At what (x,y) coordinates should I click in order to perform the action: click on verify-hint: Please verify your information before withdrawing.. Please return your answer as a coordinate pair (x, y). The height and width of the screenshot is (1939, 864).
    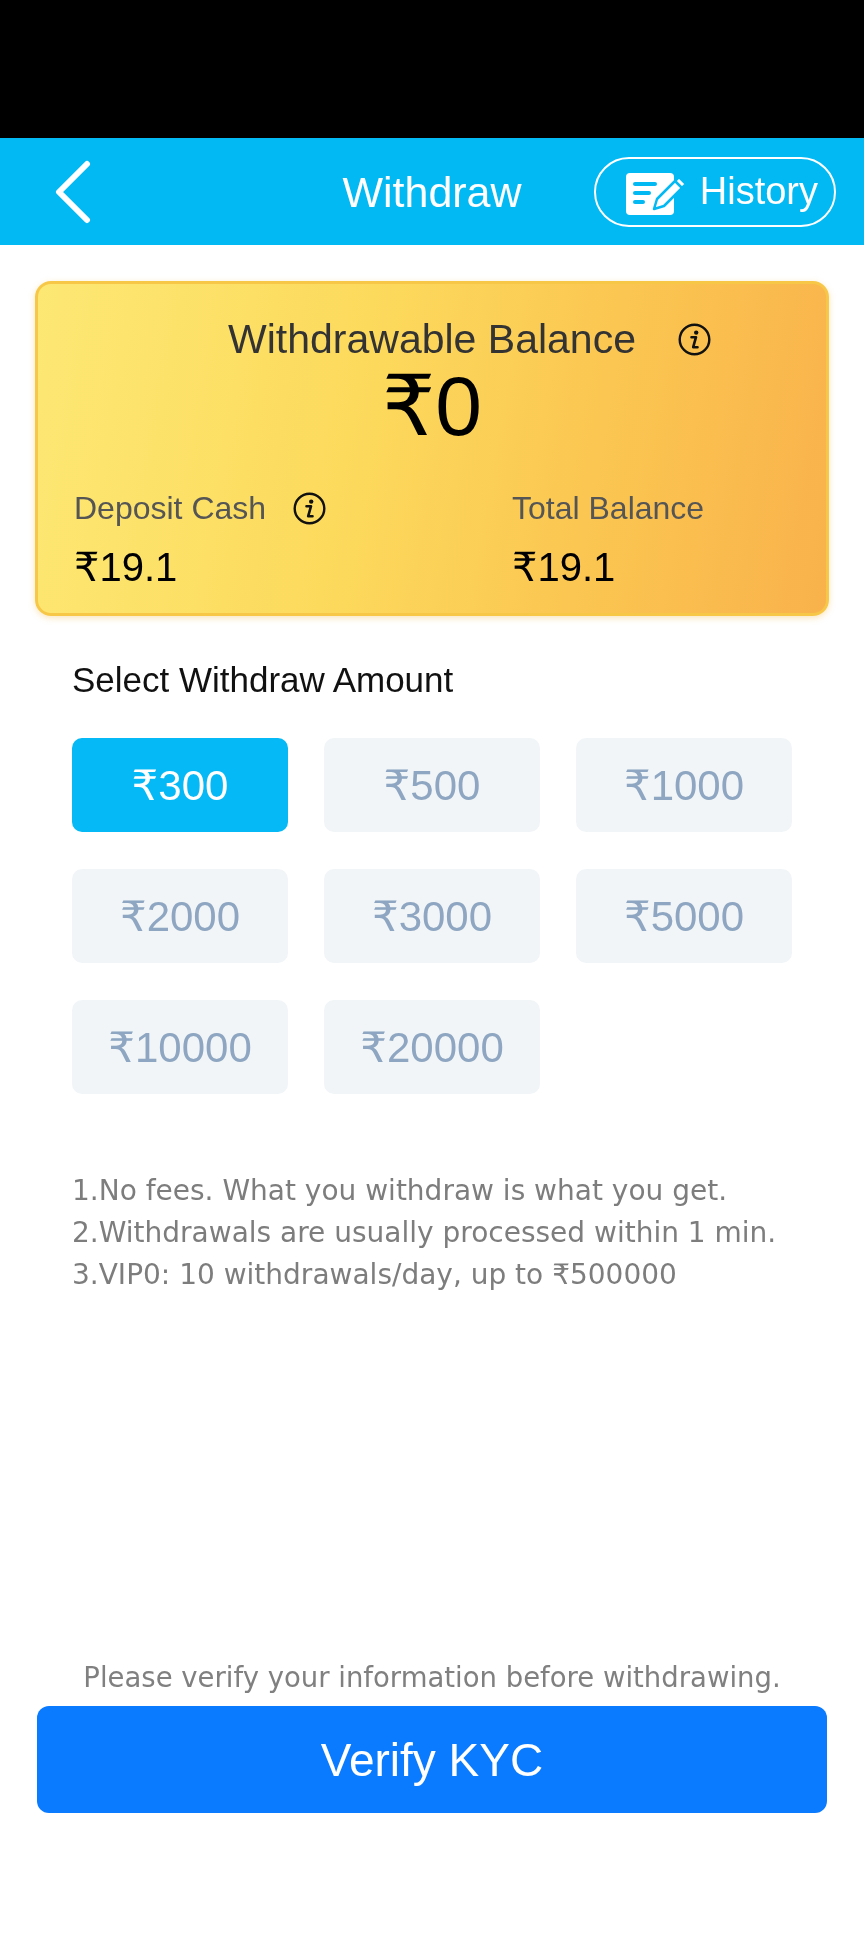
    Looking at the image, I should click on (432, 1677).